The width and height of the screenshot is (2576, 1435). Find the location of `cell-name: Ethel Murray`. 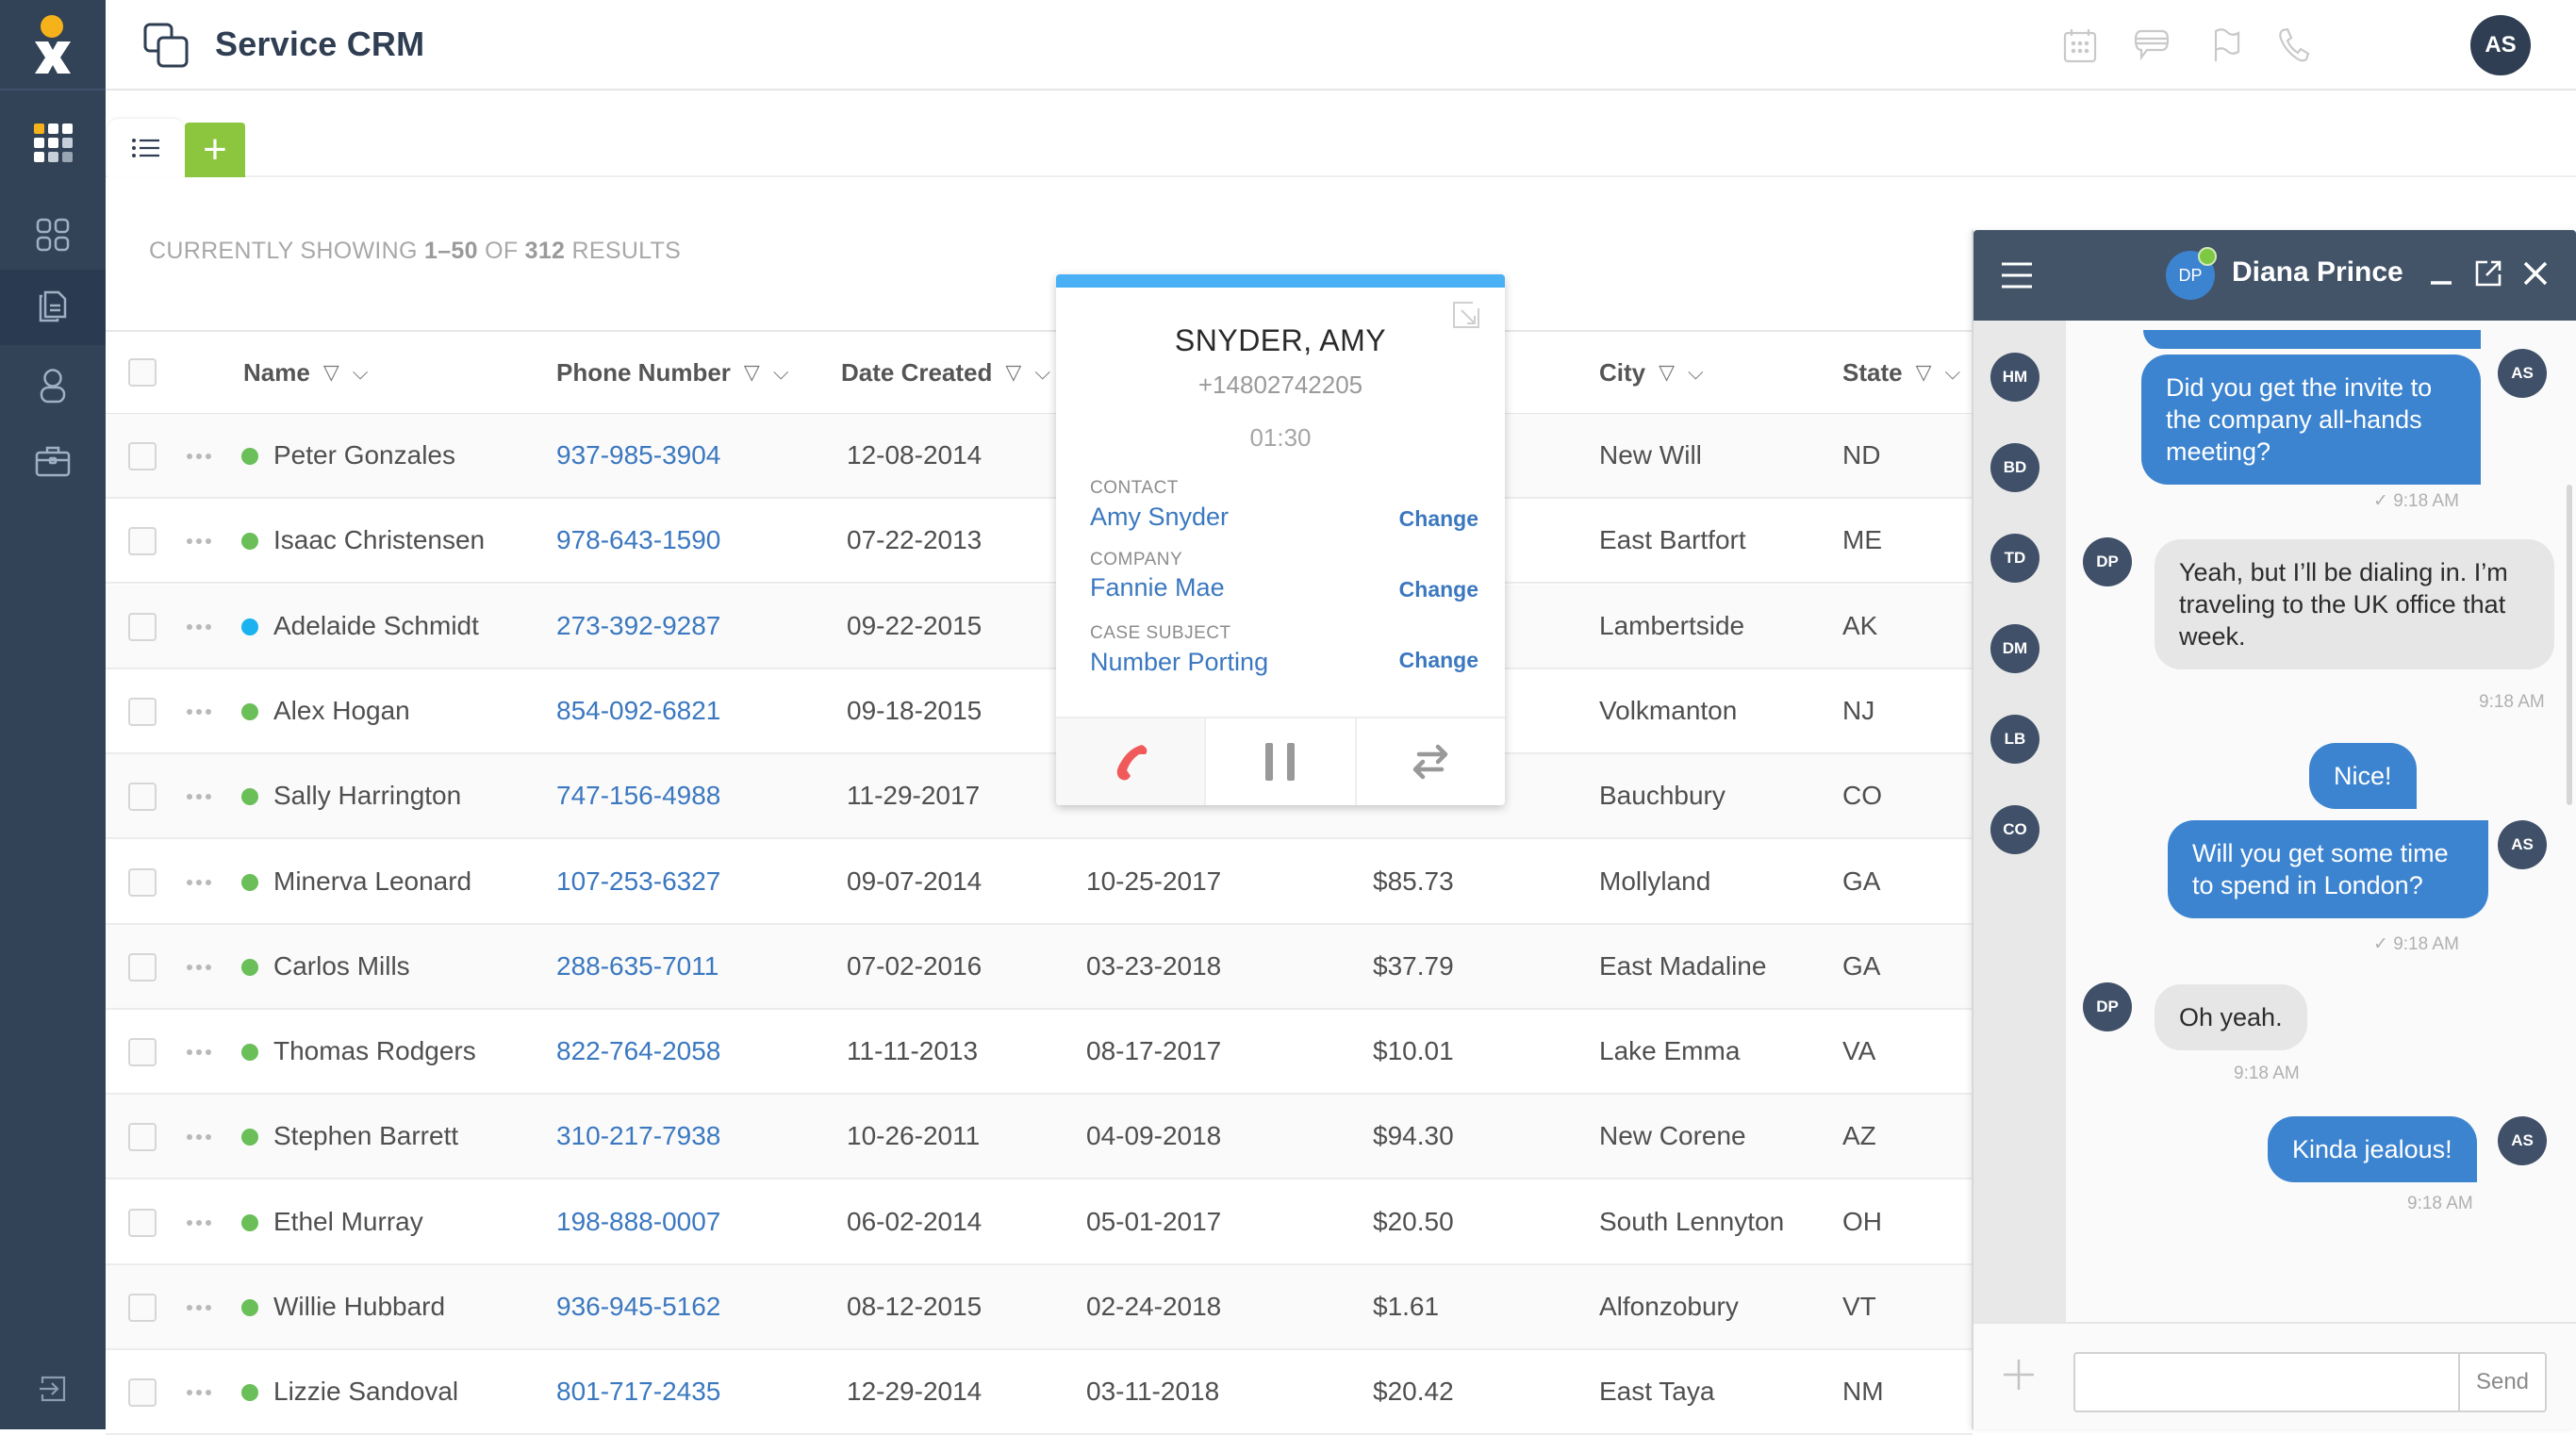

cell-name: Ethel Murray is located at coordinates (348, 1221).